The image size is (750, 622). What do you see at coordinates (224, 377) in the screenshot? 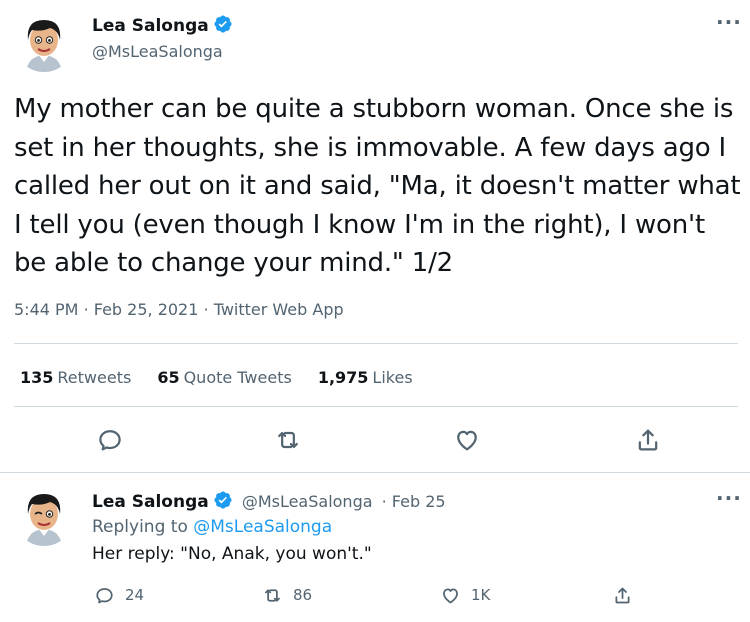
I see `quote-tweets-stat: 65 Quote Tweets` at bounding box center [224, 377].